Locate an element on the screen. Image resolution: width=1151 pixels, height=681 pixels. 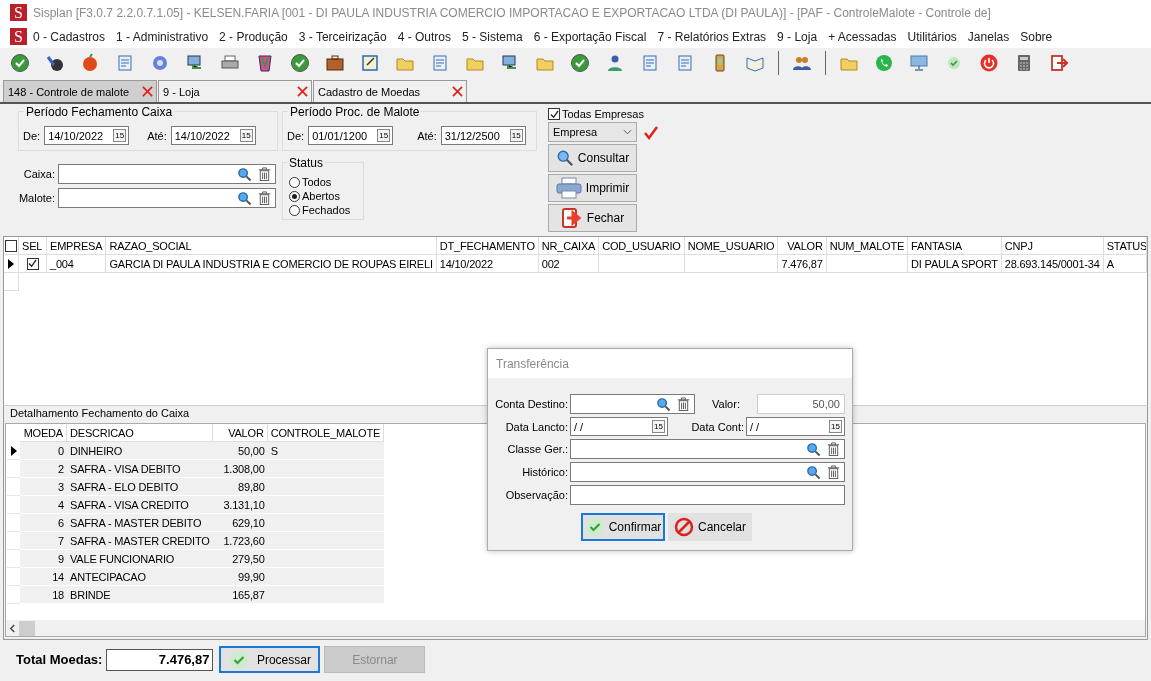
column-header: NUM_MALOTE is located at coordinates (867, 246).